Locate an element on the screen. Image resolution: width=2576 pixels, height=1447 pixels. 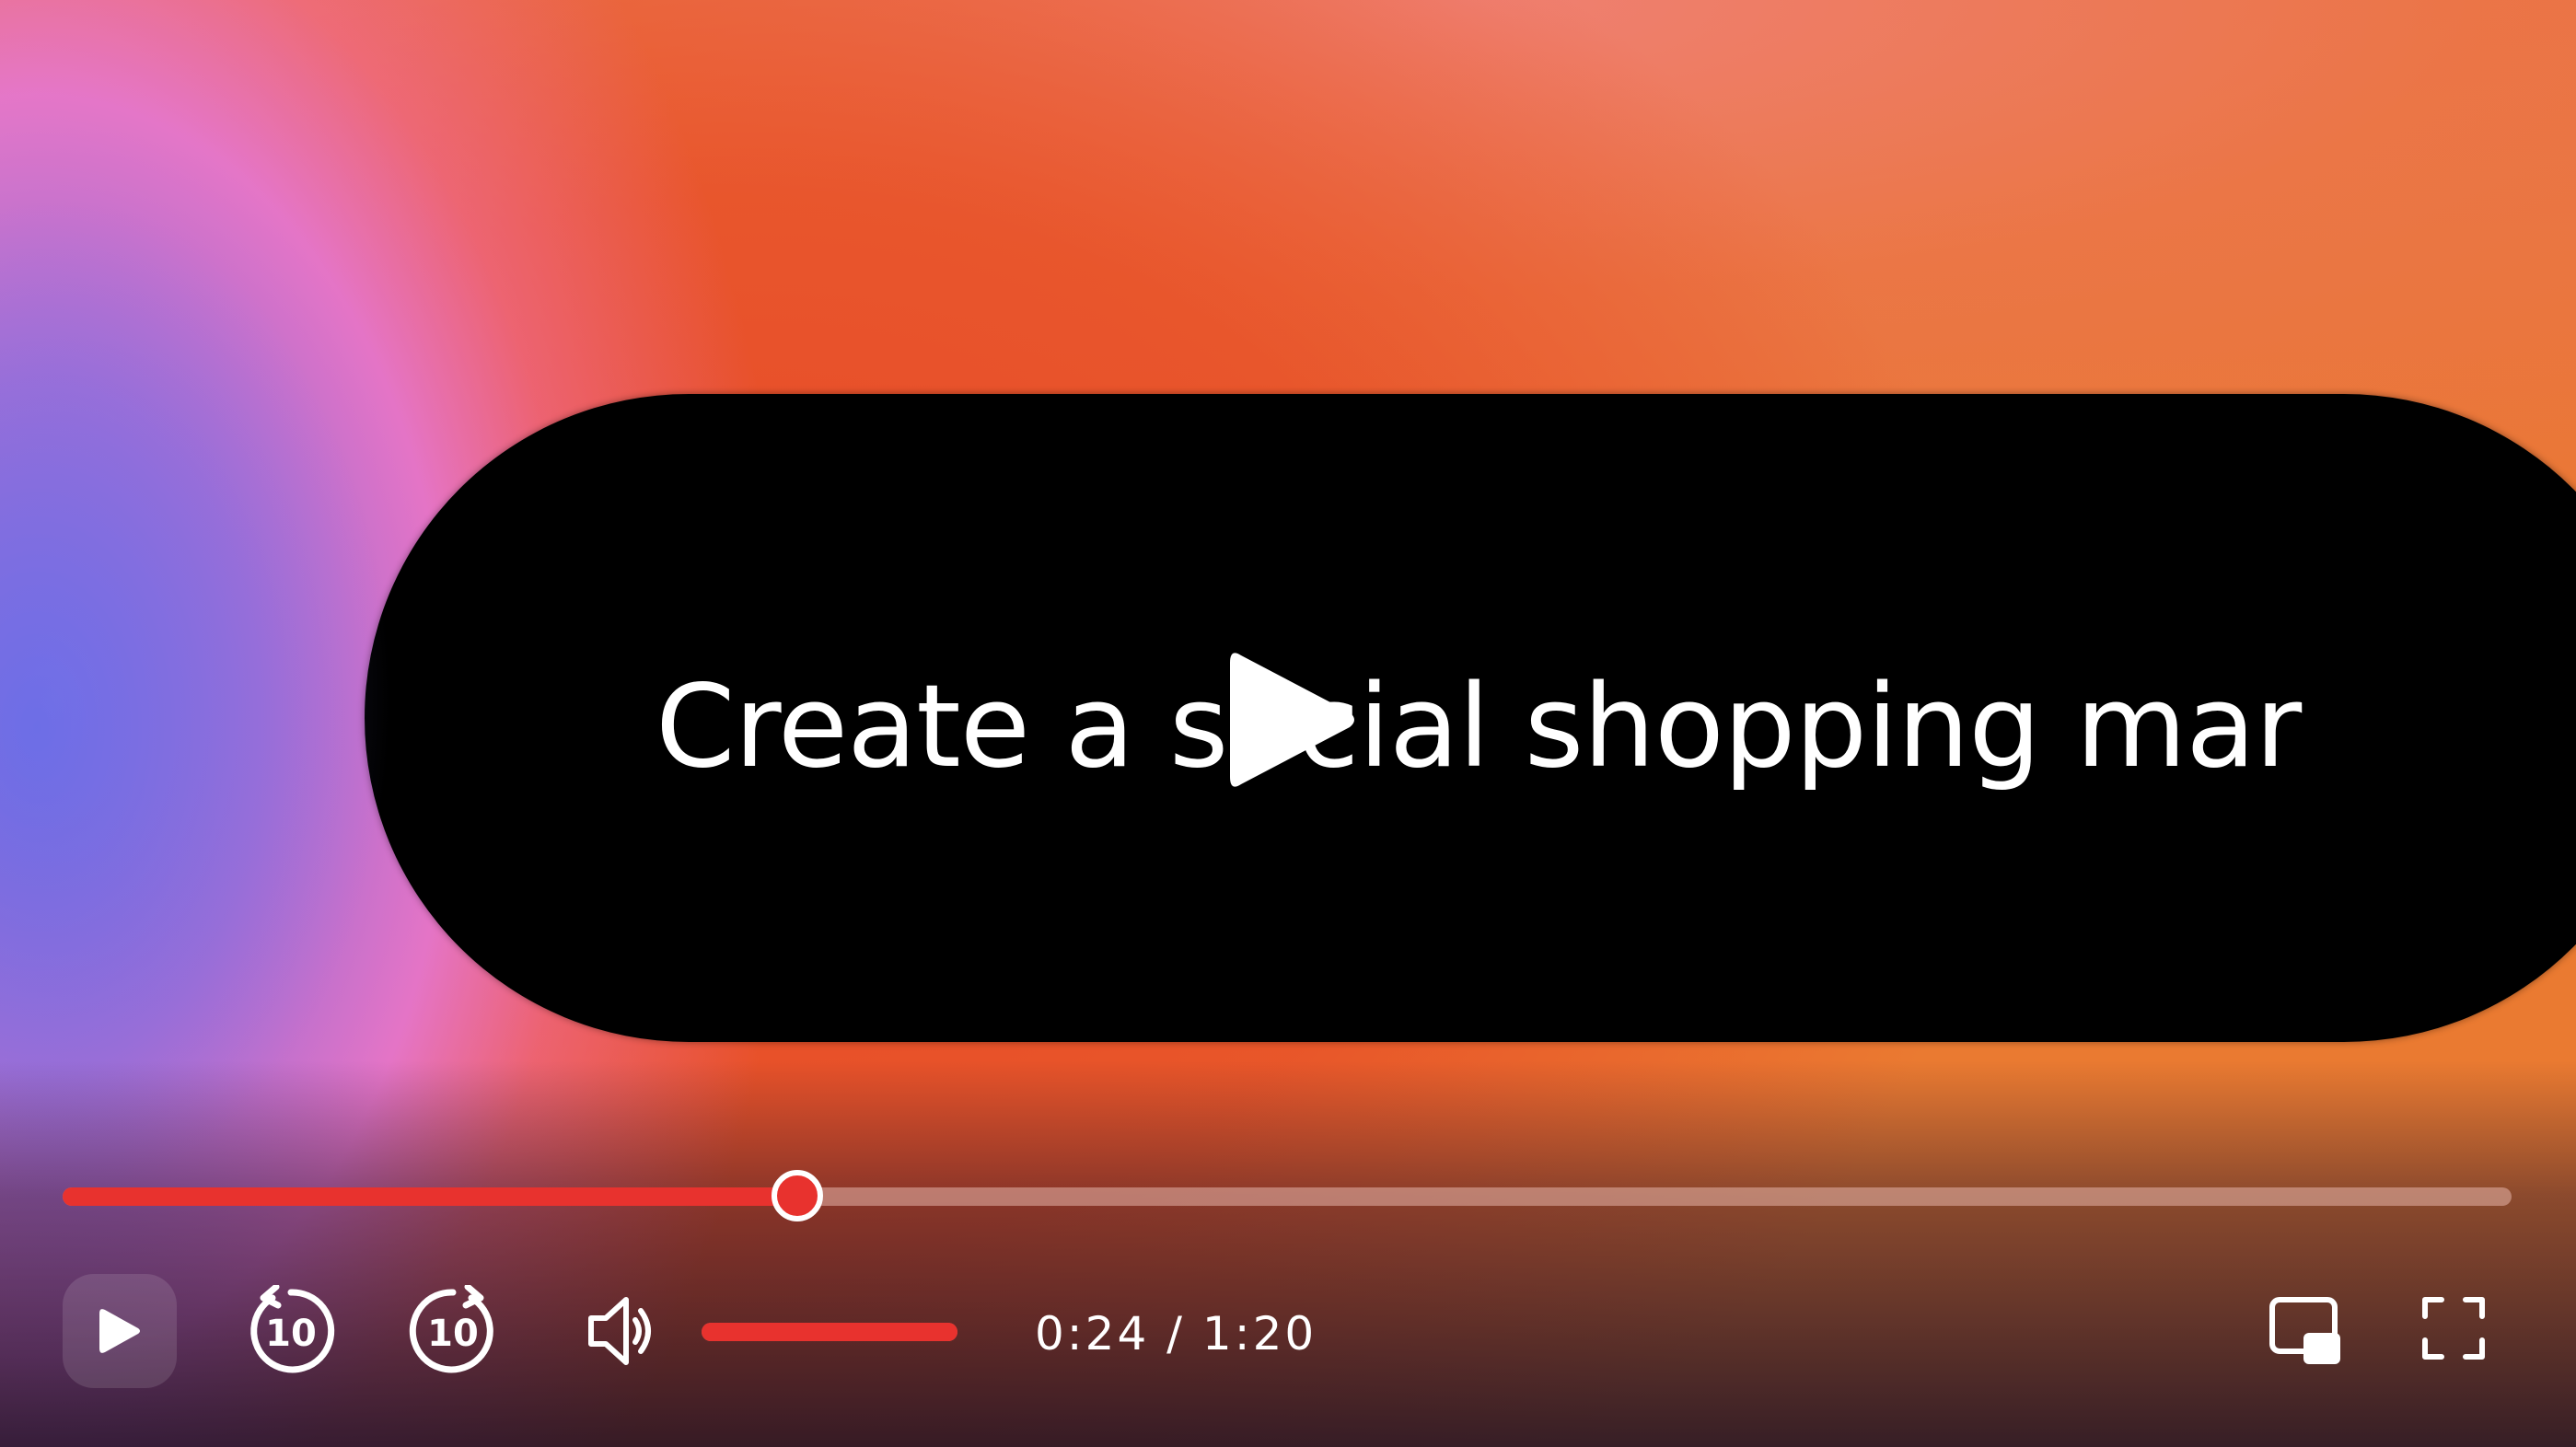
center-play-icon is located at coordinates (1290, 720).